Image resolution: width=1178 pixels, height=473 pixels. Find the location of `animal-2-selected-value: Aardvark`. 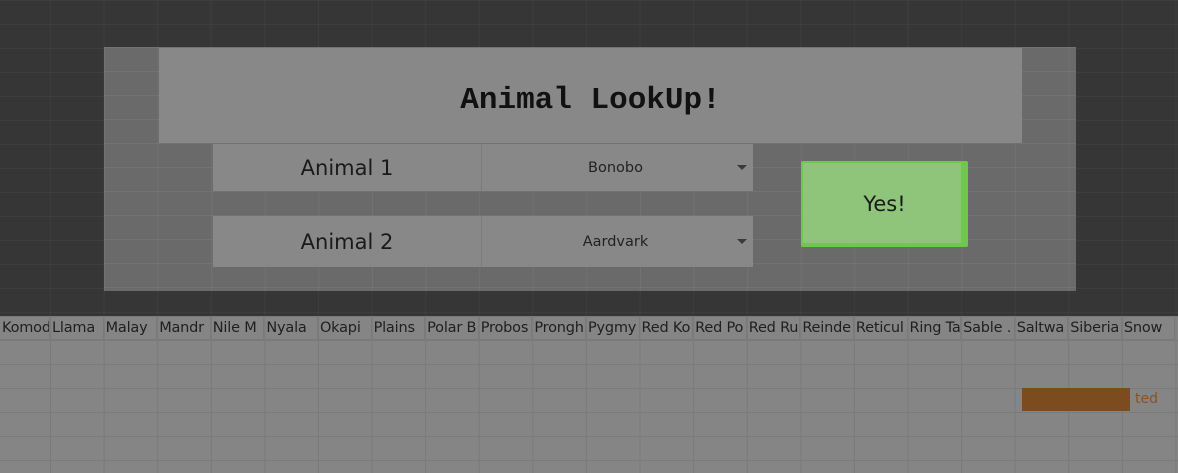

animal-2-selected-value: Aardvark is located at coordinates (615, 241).